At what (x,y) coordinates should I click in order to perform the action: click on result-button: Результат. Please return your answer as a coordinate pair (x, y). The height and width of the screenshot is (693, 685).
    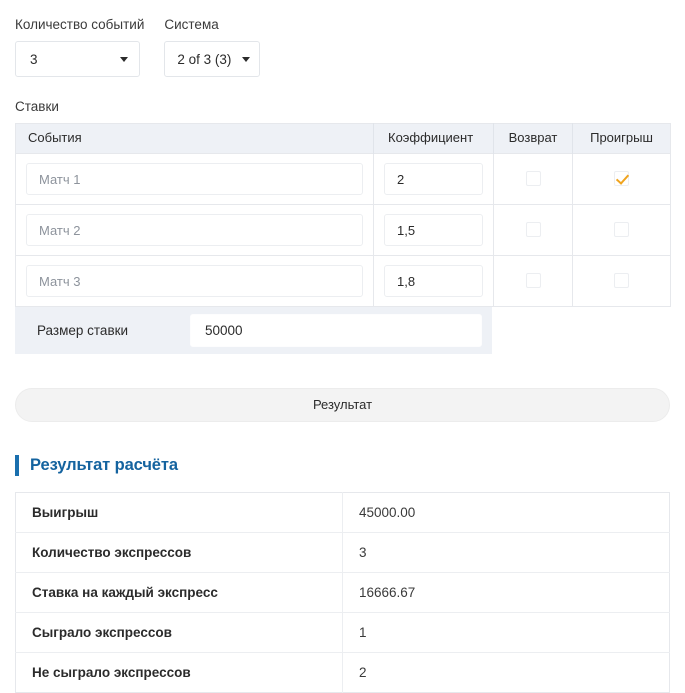
    Looking at the image, I should click on (342, 405).